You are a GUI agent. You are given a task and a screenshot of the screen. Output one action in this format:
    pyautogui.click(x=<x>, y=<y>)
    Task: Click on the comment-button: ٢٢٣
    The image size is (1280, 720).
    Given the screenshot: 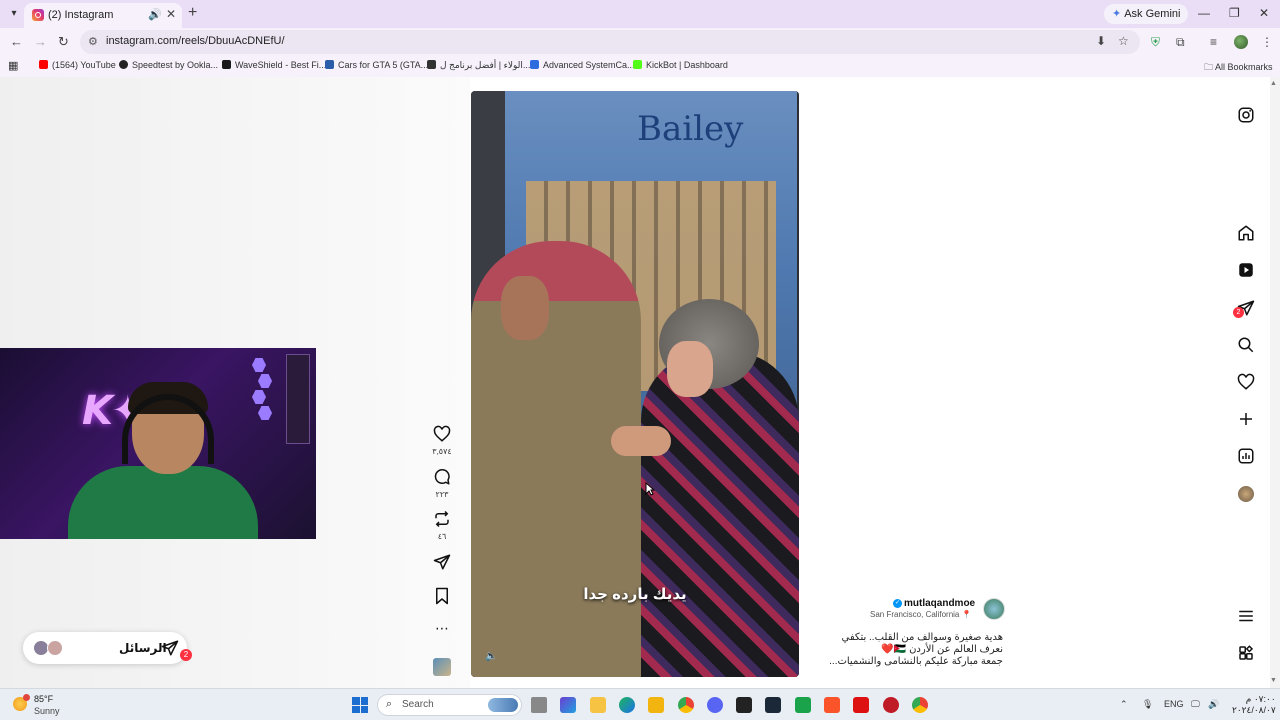 What is the action you would take?
    pyautogui.click(x=442, y=483)
    